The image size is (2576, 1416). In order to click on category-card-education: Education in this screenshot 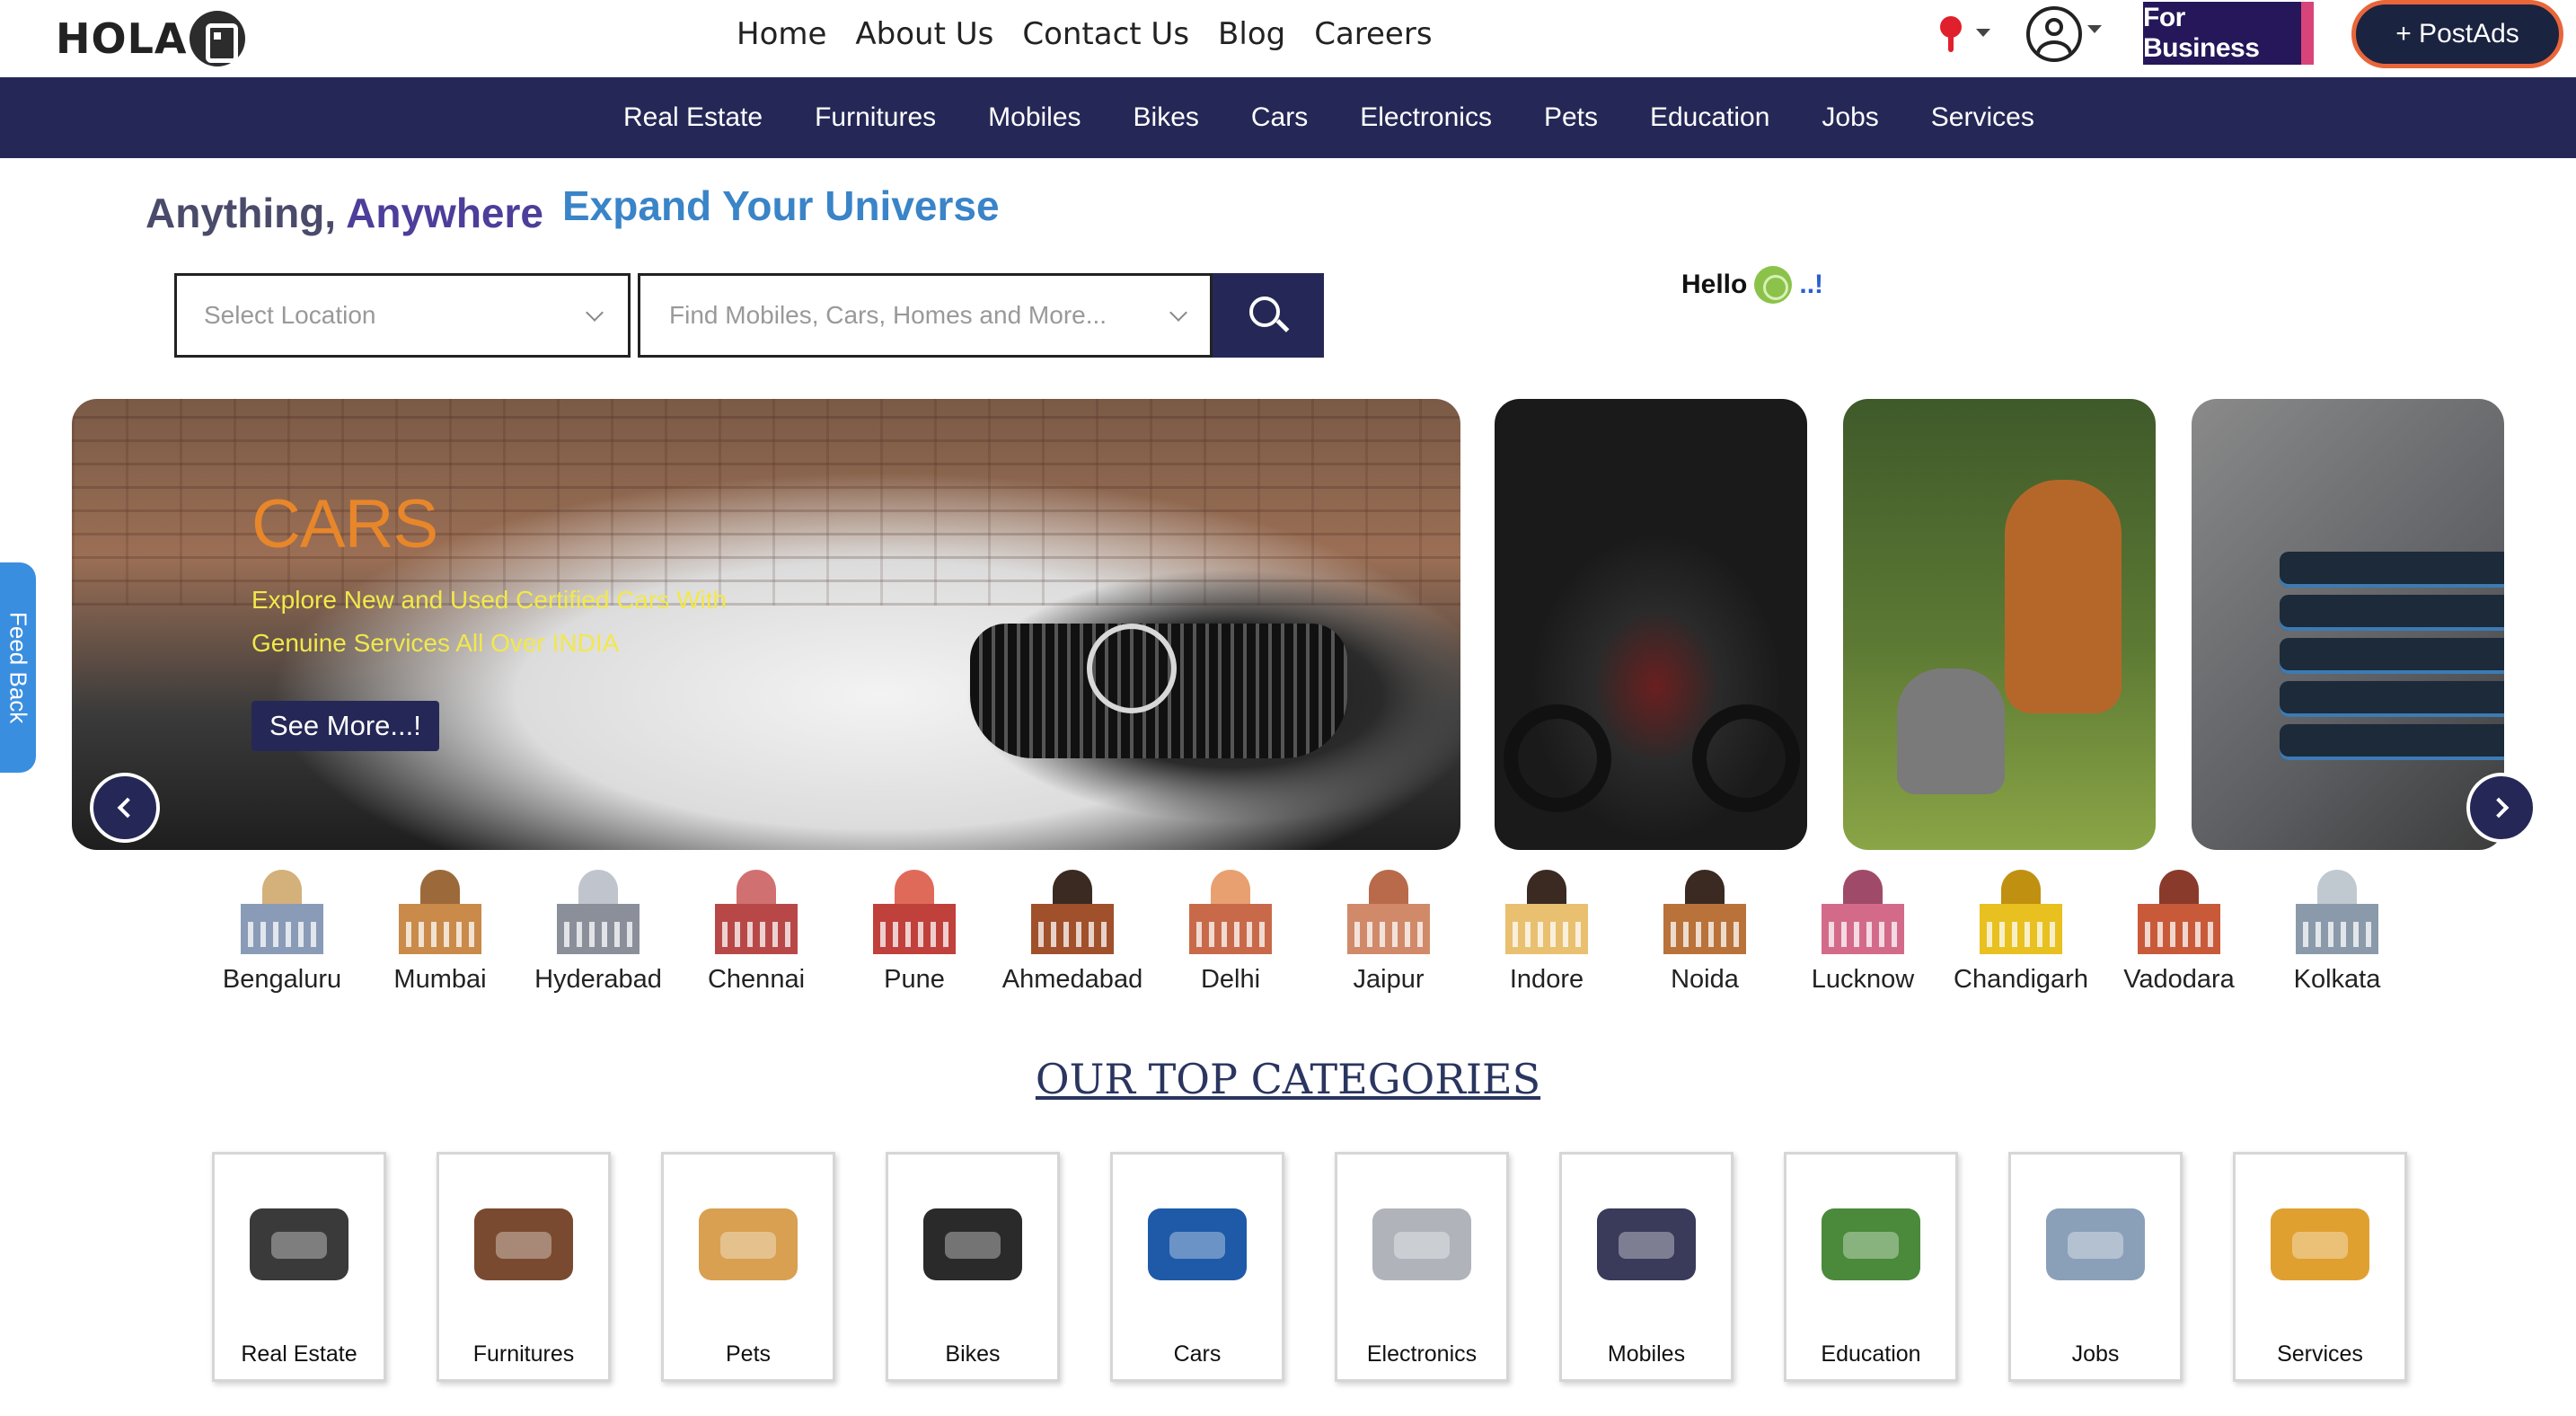, I will do `click(1871, 1267)`.